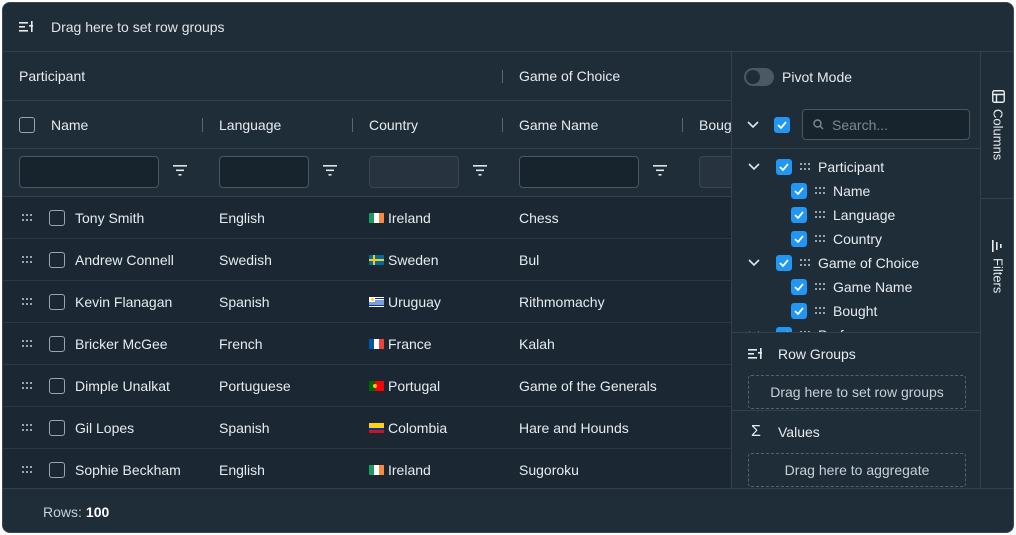  Describe the element at coordinates (617, 76) in the screenshot. I see `header-group-game-of-choice: Game of Choice` at that location.